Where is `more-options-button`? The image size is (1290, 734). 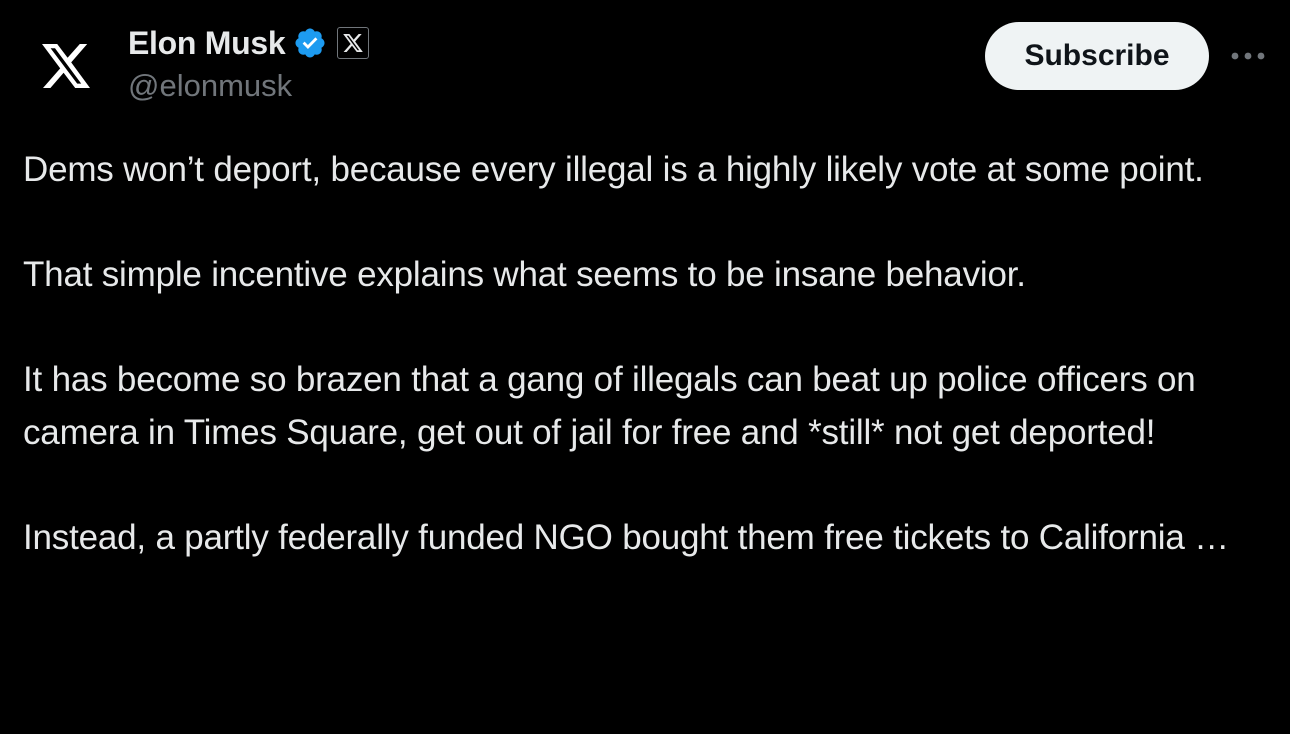 more-options-button is located at coordinates (1248, 56).